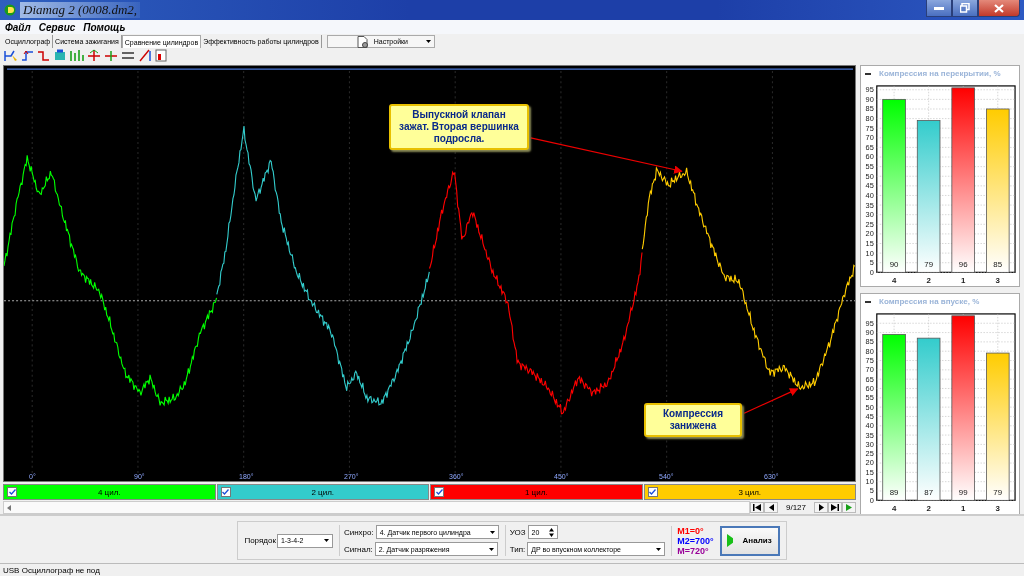  I want to click on restore-icon, so click(965, 8).